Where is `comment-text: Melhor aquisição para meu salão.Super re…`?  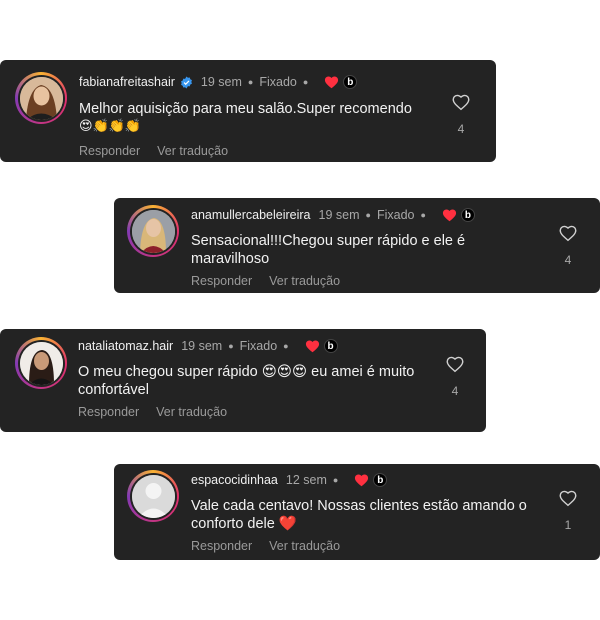 comment-text: Melhor aquisição para meu salão.Super re… is located at coordinates (245, 117).